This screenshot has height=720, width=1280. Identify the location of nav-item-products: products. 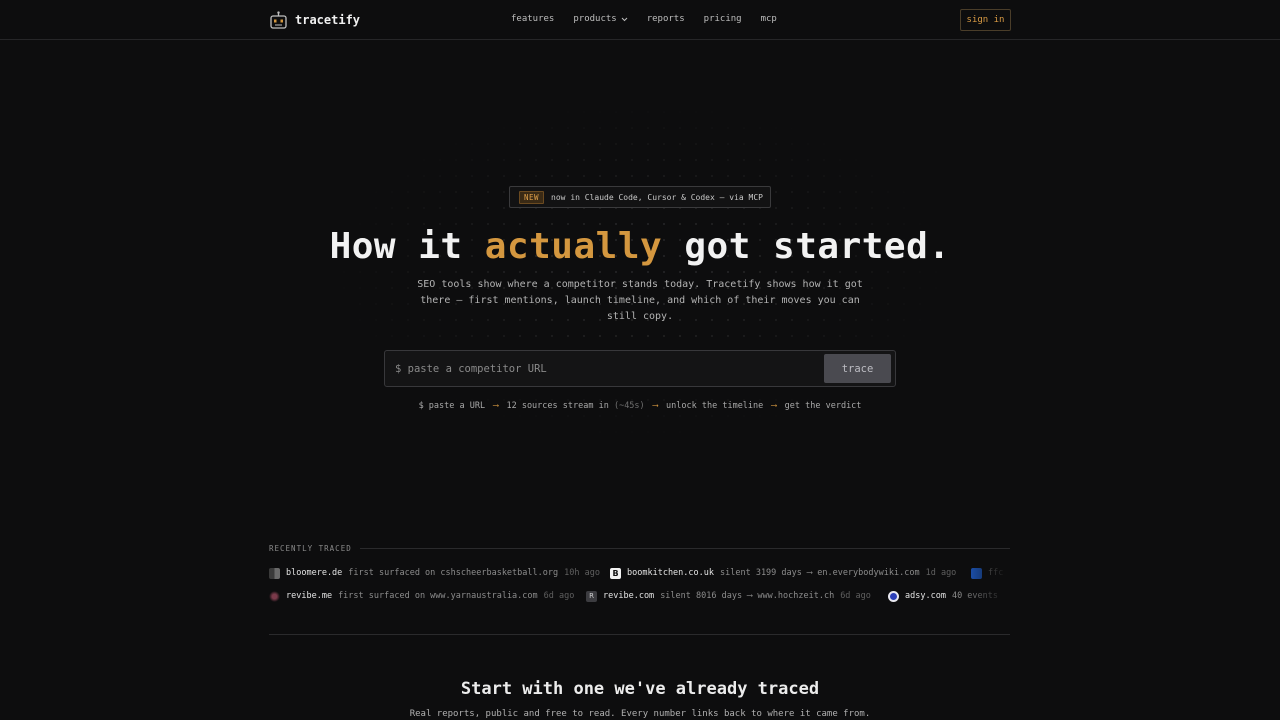
(600, 19).